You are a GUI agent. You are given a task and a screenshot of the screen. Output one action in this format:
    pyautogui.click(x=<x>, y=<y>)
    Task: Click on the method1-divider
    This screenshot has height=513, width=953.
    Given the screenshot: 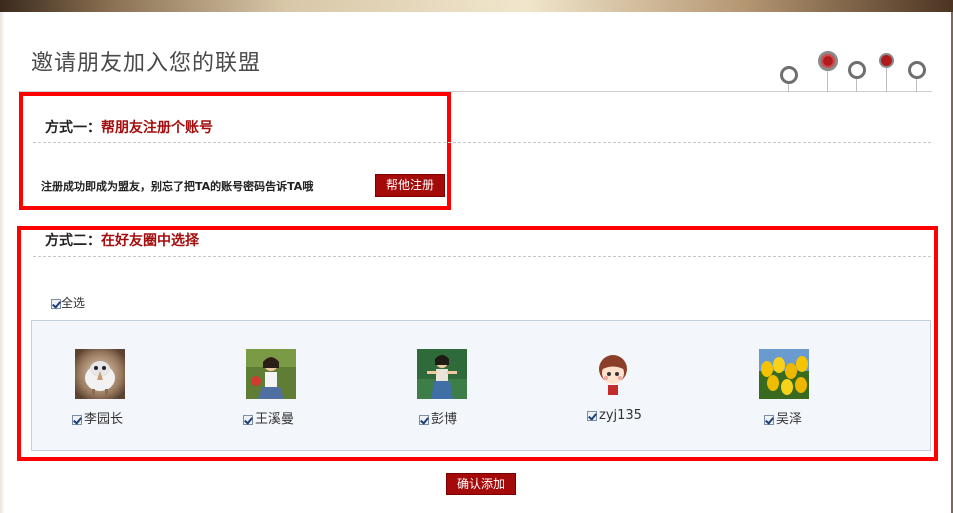 What is the action you would take?
    pyautogui.click(x=482, y=142)
    